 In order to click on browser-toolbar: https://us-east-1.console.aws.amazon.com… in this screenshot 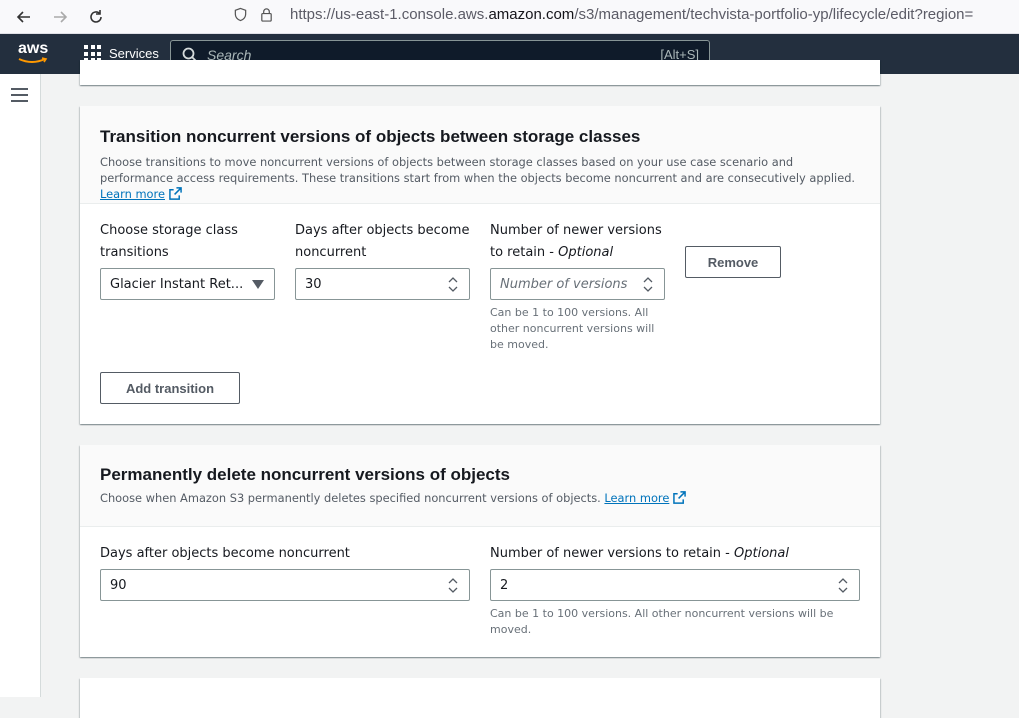, I will do `click(509, 17)`.